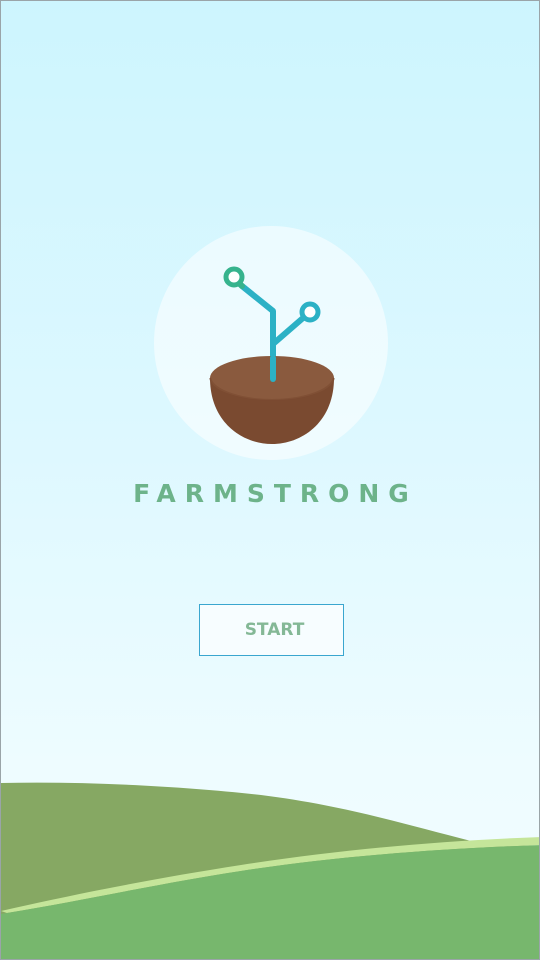 This screenshot has height=960, width=540. I want to click on sprout-in-pot-icon, so click(272, 355).